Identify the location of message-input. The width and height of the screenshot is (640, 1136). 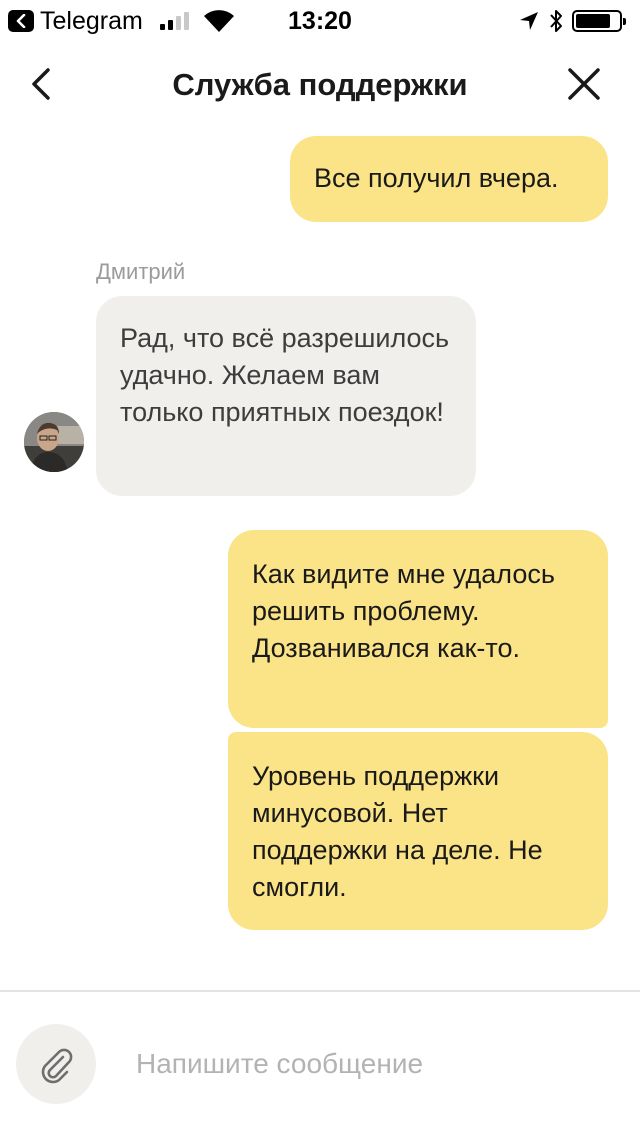
(370, 1064).